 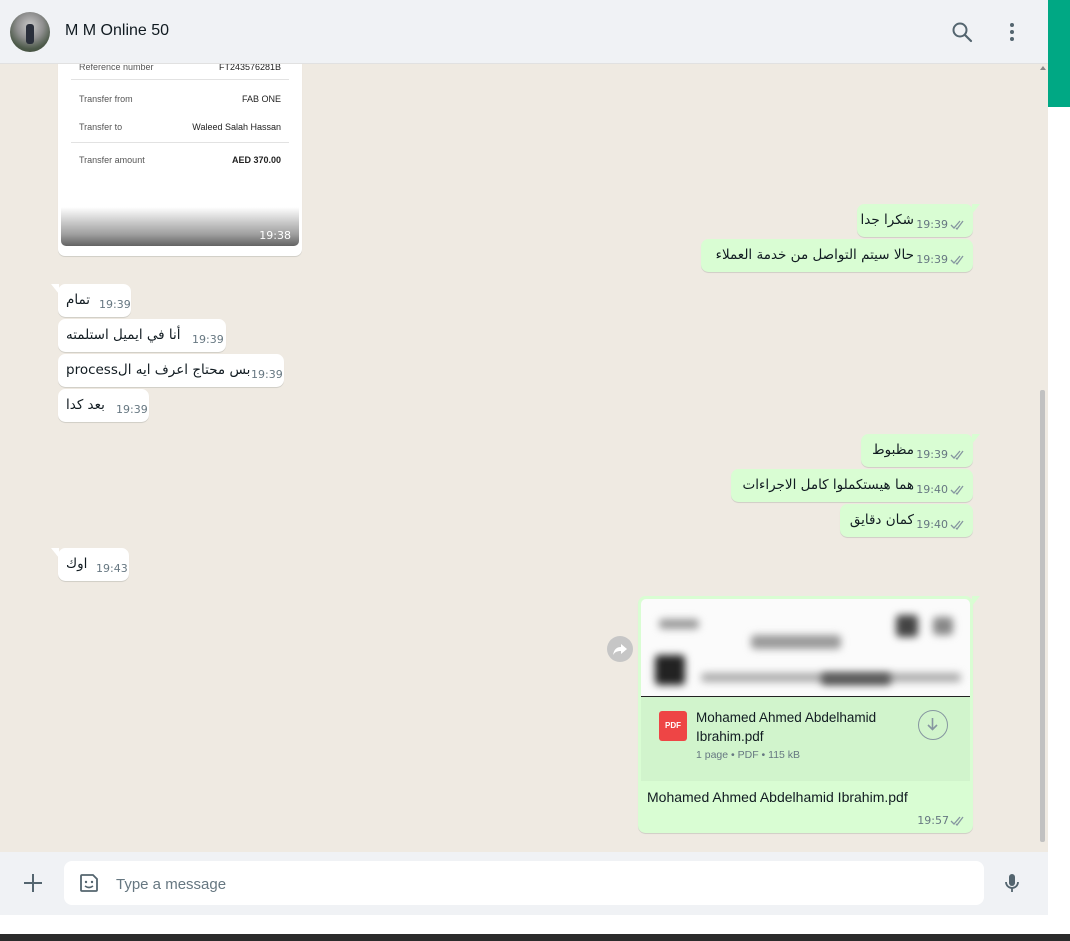 I want to click on outgoing-message: شكرا جدا 19:39, so click(x=918, y=220).